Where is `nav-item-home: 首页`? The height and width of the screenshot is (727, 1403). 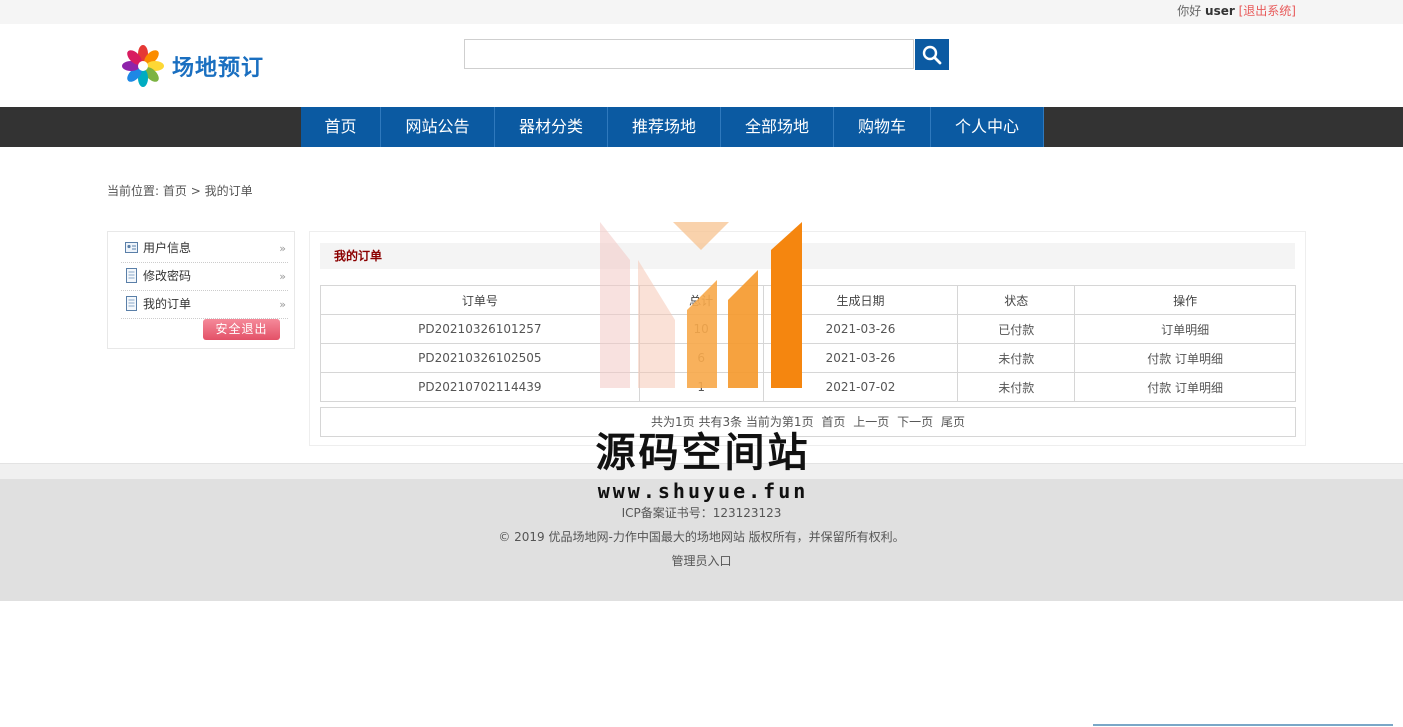 nav-item-home: 首页 is located at coordinates (341, 127).